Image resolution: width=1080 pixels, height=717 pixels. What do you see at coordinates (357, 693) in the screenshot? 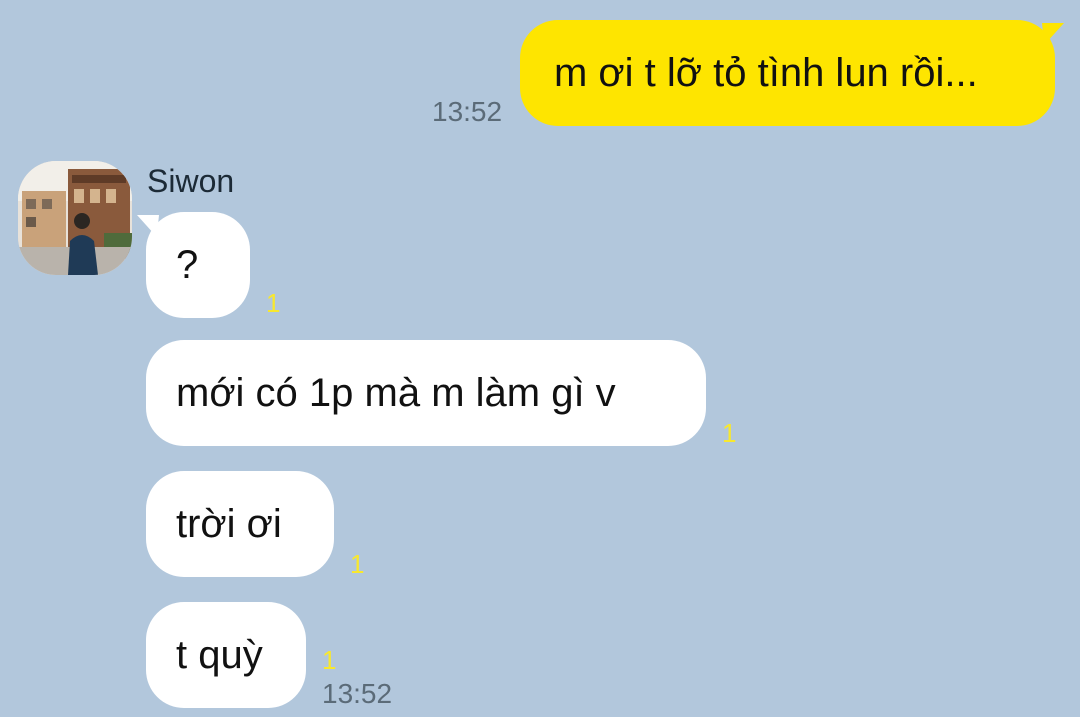
I see `incoming-timestamp: 13:52` at bounding box center [357, 693].